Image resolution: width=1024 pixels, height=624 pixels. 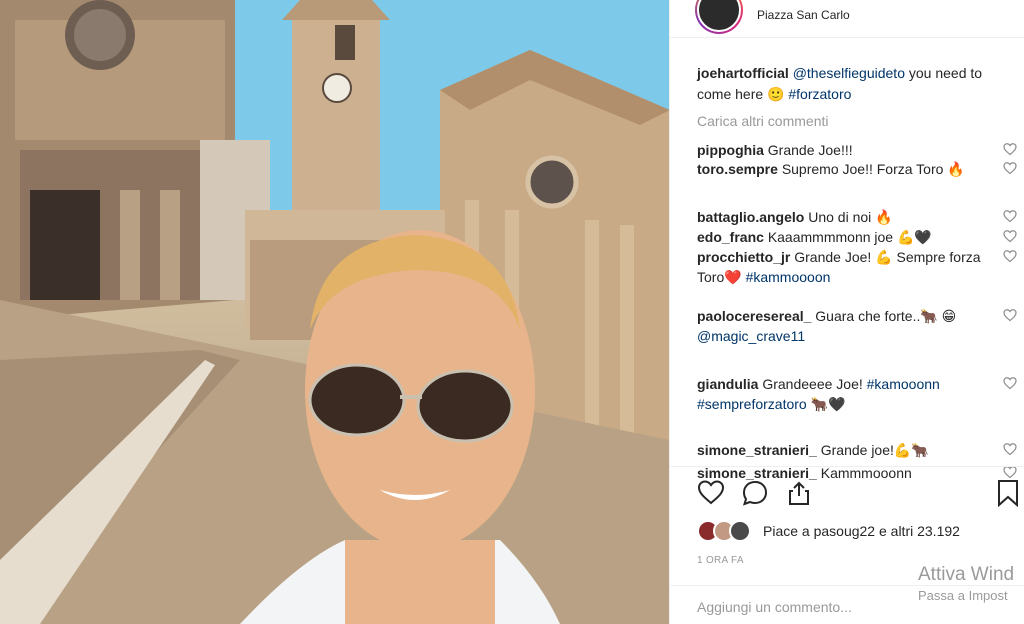 What do you see at coordinates (826, 404) in the screenshot?
I see `comment-text: 🐂🖤` at bounding box center [826, 404].